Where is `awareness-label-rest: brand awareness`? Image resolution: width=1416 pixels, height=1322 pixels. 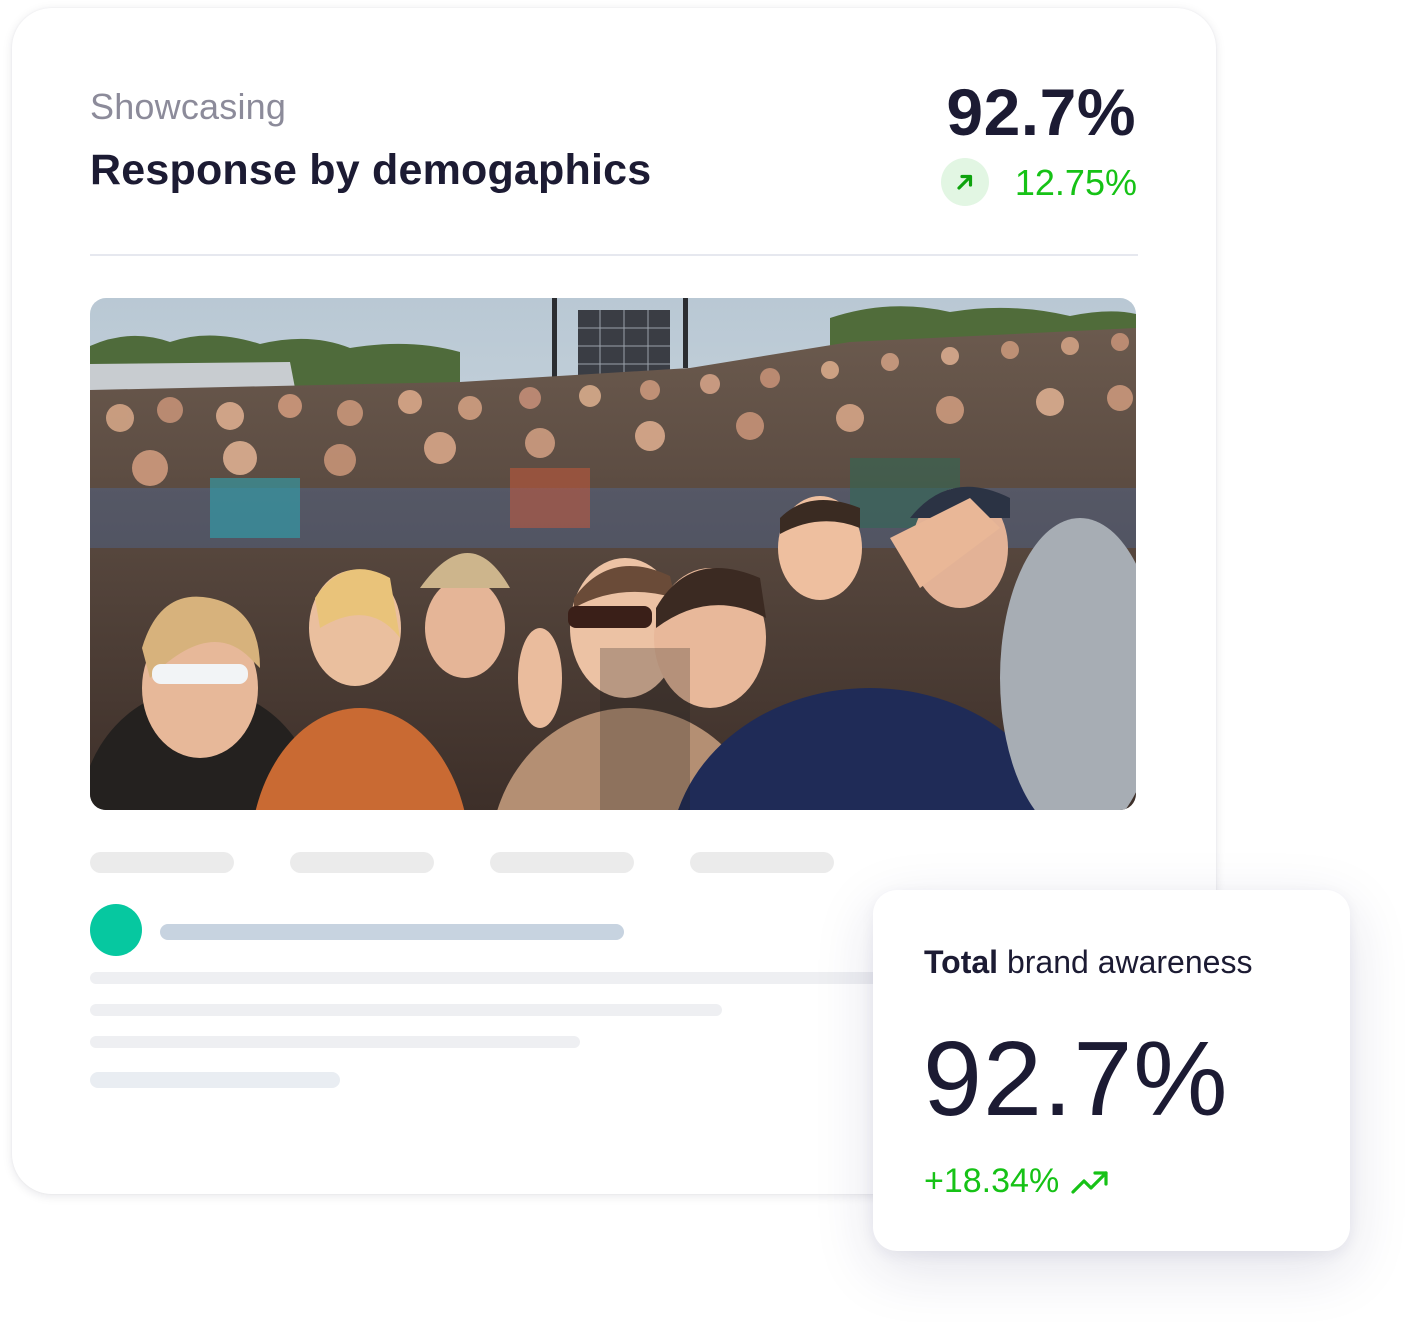 awareness-label-rest: brand awareness is located at coordinates (1125, 962).